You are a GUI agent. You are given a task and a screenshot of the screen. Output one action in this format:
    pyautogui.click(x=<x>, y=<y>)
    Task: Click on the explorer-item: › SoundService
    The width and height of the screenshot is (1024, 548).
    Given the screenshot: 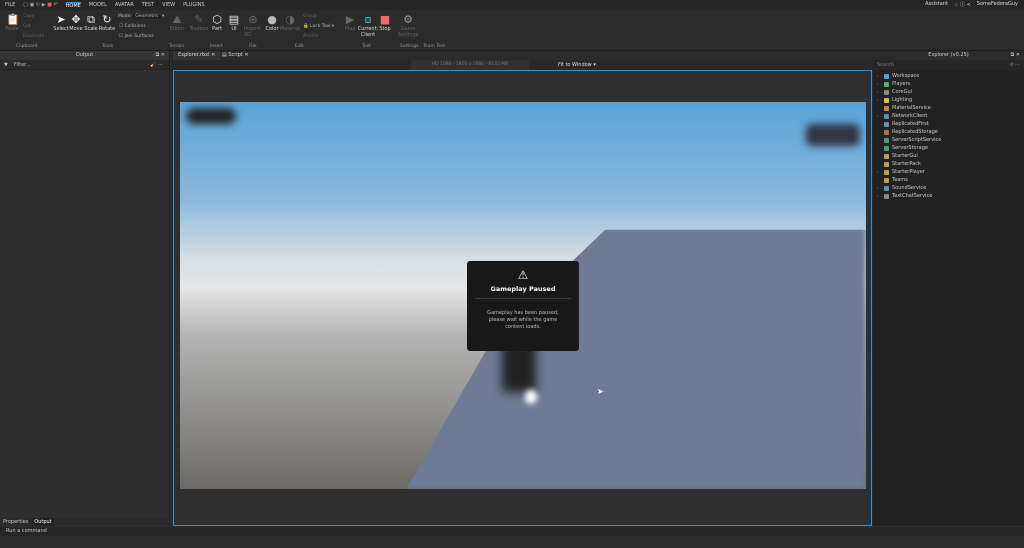 What is the action you would take?
    pyautogui.click(x=948, y=188)
    